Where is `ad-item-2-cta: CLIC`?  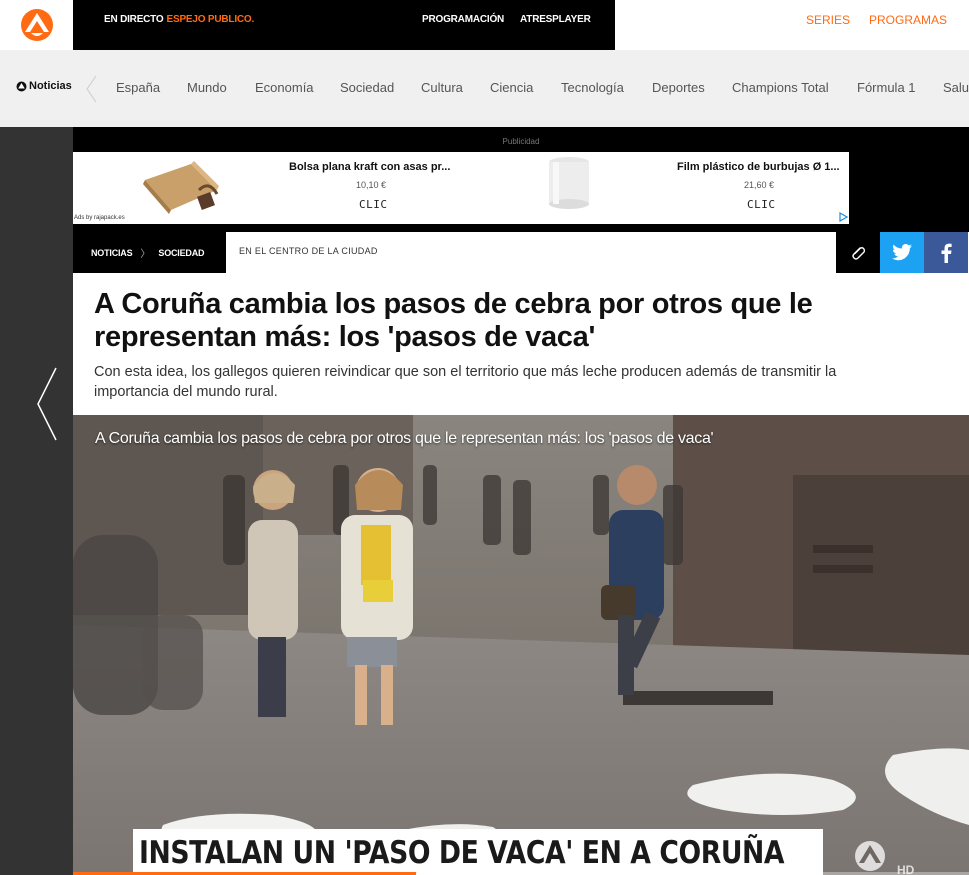 ad-item-2-cta: CLIC is located at coordinates (761, 204).